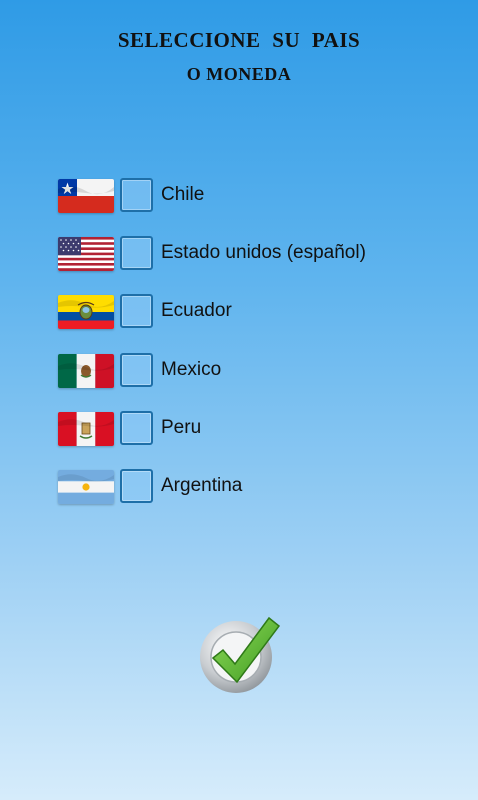 Image resolution: width=478 pixels, height=800 pixels. What do you see at coordinates (248, 429) in the screenshot?
I see `country-row-peru: Peru` at bounding box center [248, 429].